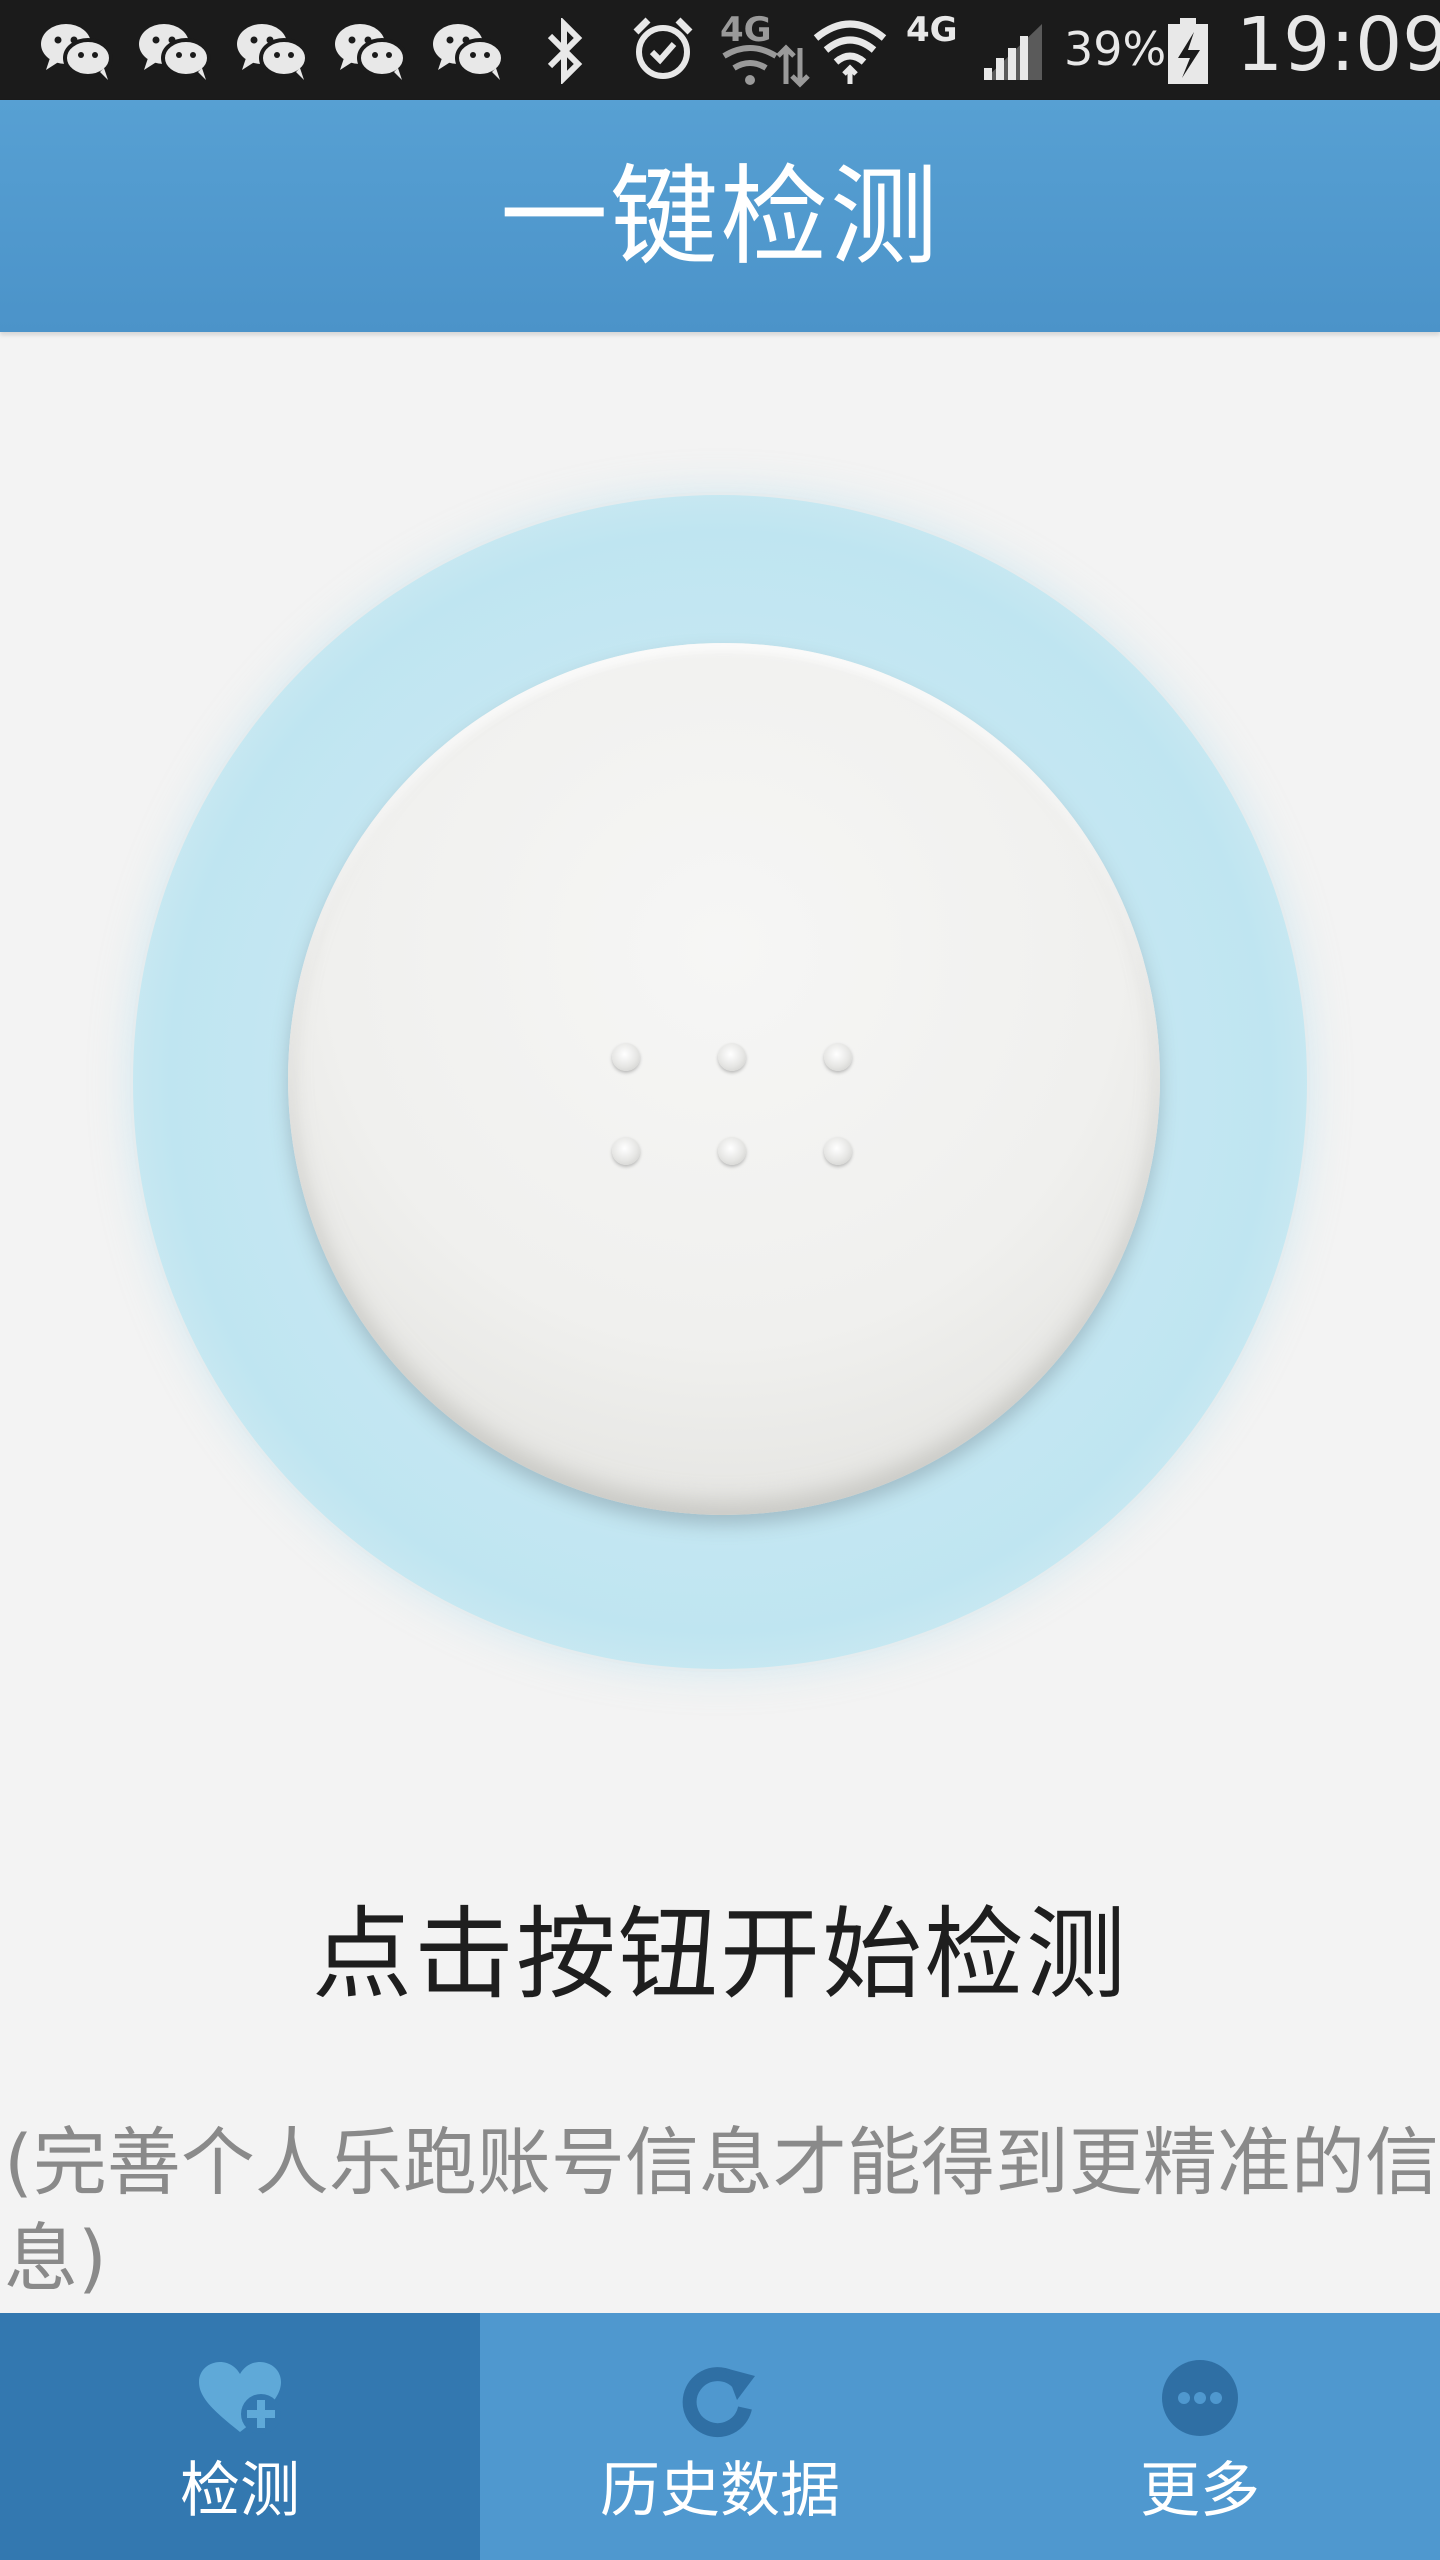  What do you see at coordinates (720, 1954) in the screenshot?
I see `start-prompt: 点击按钮开始检测` at bounding box center [720, 1954].